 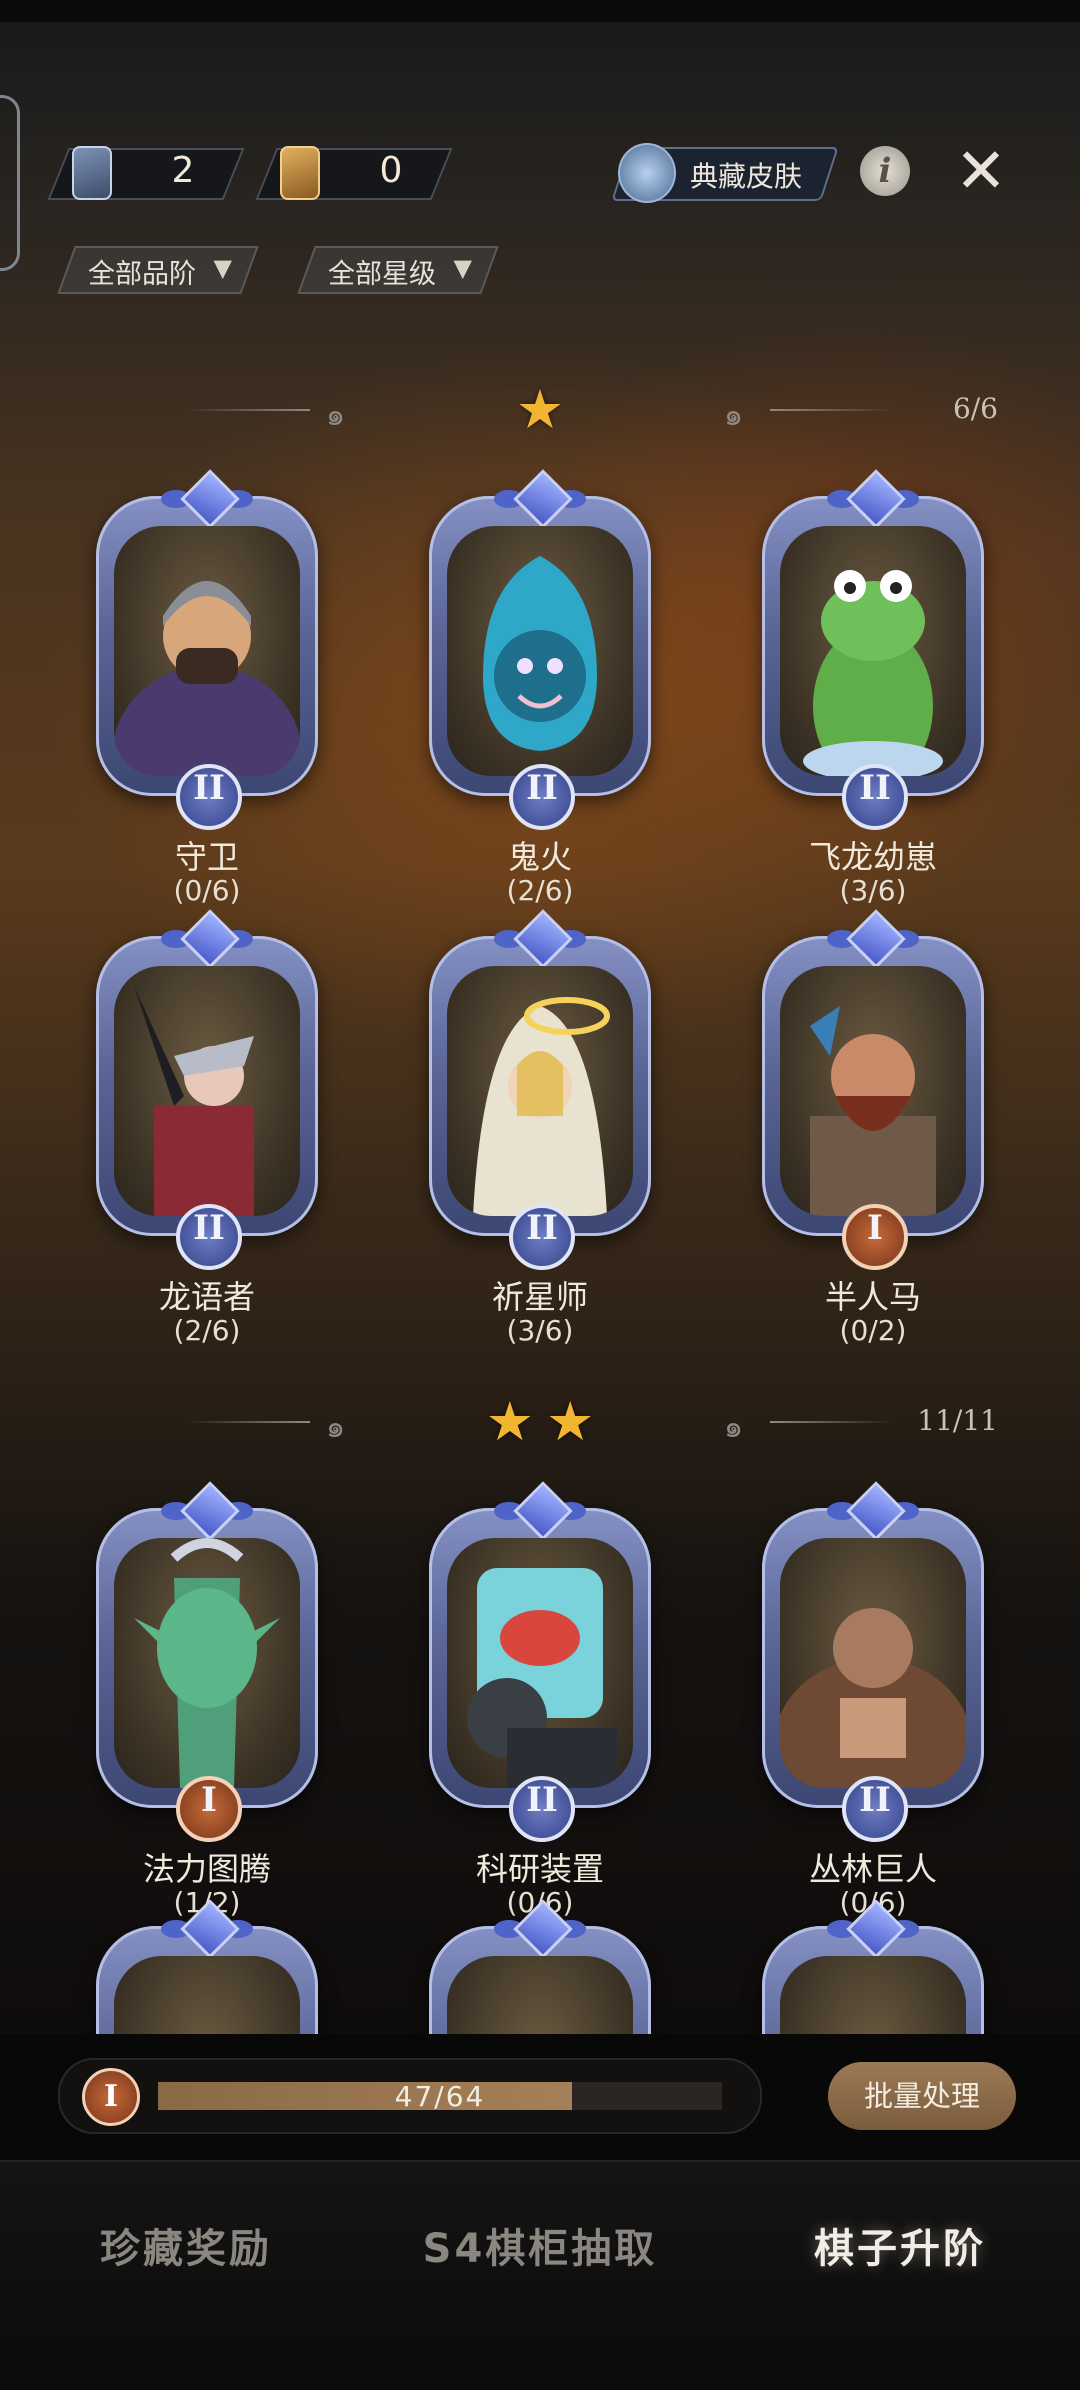 I want to click on piece-name: 鬼火, so click(x=539, y=857).